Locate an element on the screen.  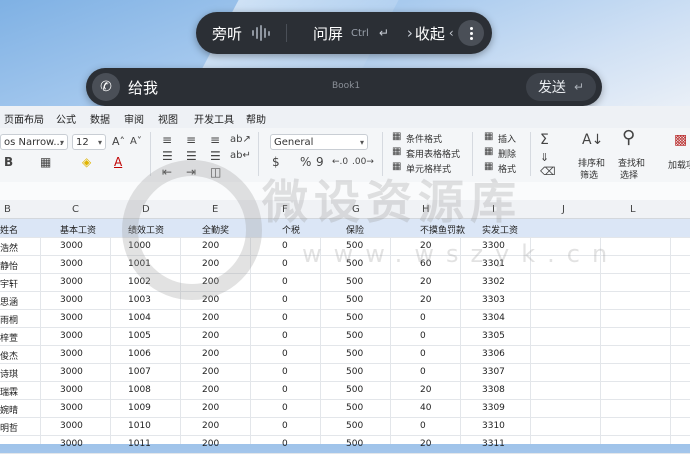
table-cell: 宇轩 is located at coordinates (9, 283).